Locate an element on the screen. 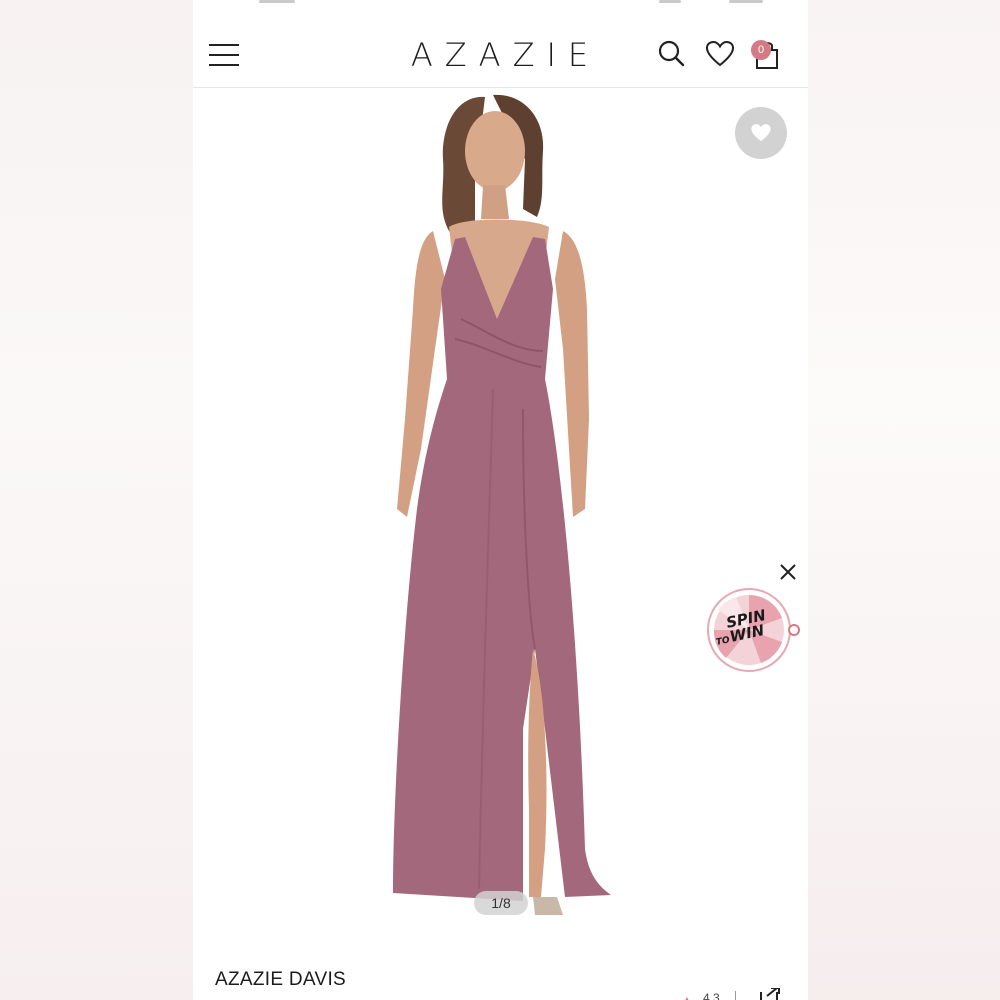 The width and height of the screenshot is (1000, 1000). add-to-wishlist-button is located at coordinates (761, 133).